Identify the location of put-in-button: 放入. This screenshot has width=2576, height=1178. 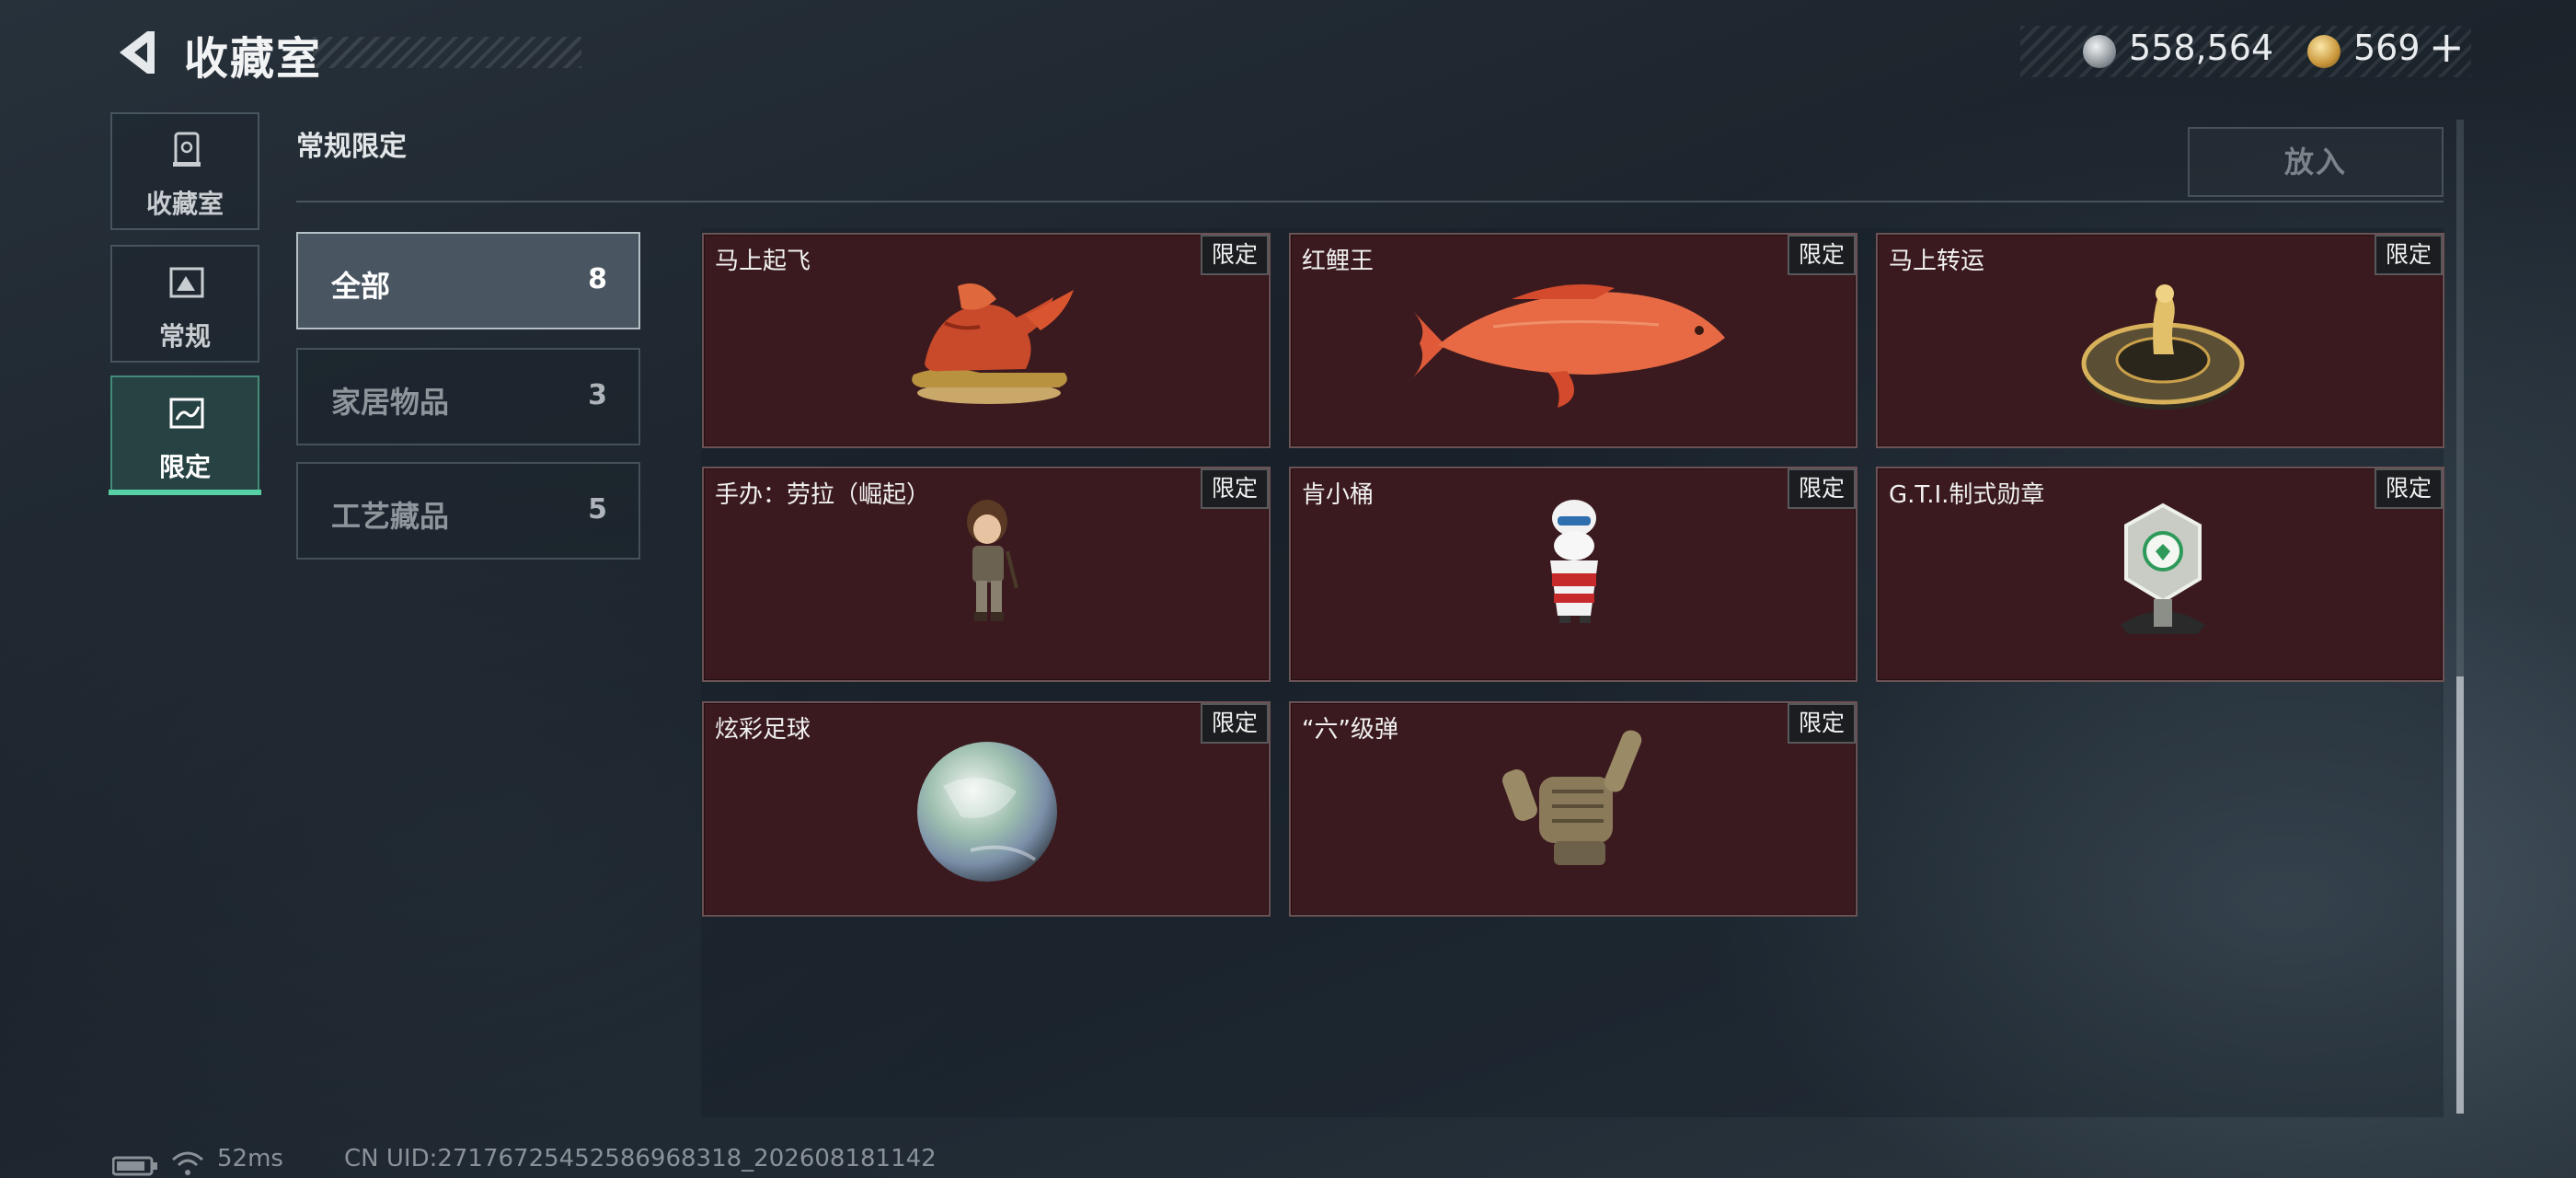
(2316, 162).